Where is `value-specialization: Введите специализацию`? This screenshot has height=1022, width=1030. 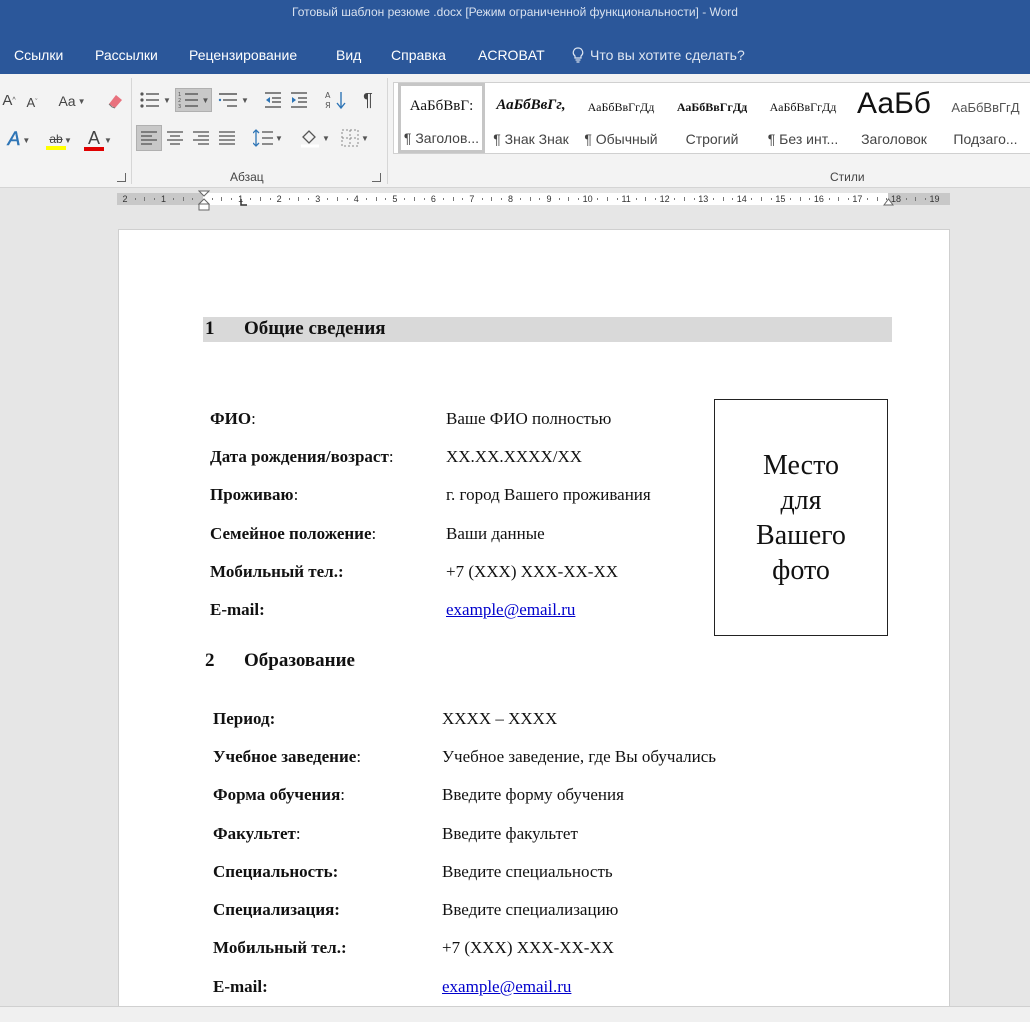
value-specialization: Введите специализацию is located at coordinates (530, 910).